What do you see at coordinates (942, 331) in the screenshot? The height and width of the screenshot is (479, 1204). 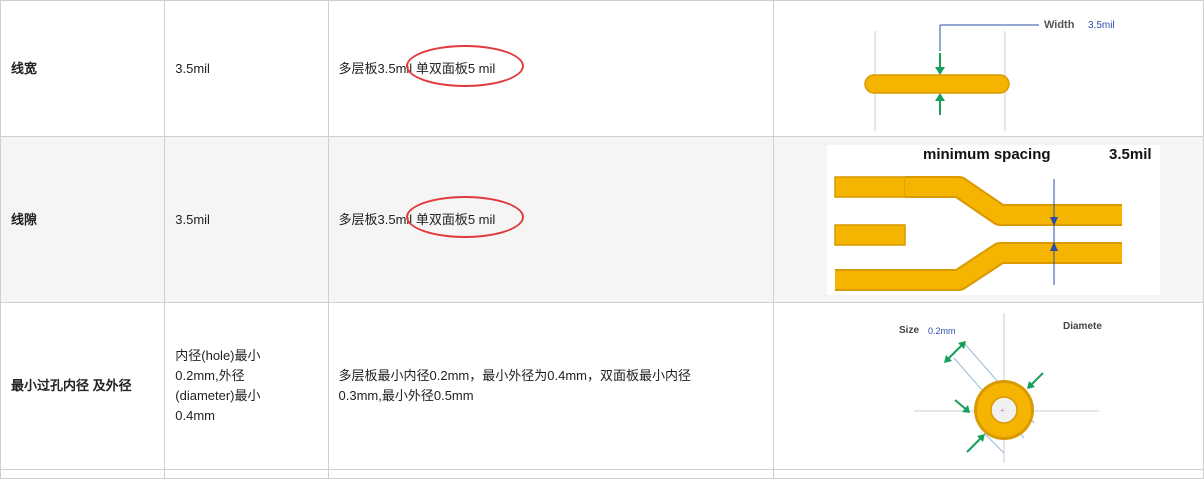 I see `size-value: 0.2mm` at bounding box center [942, 331].